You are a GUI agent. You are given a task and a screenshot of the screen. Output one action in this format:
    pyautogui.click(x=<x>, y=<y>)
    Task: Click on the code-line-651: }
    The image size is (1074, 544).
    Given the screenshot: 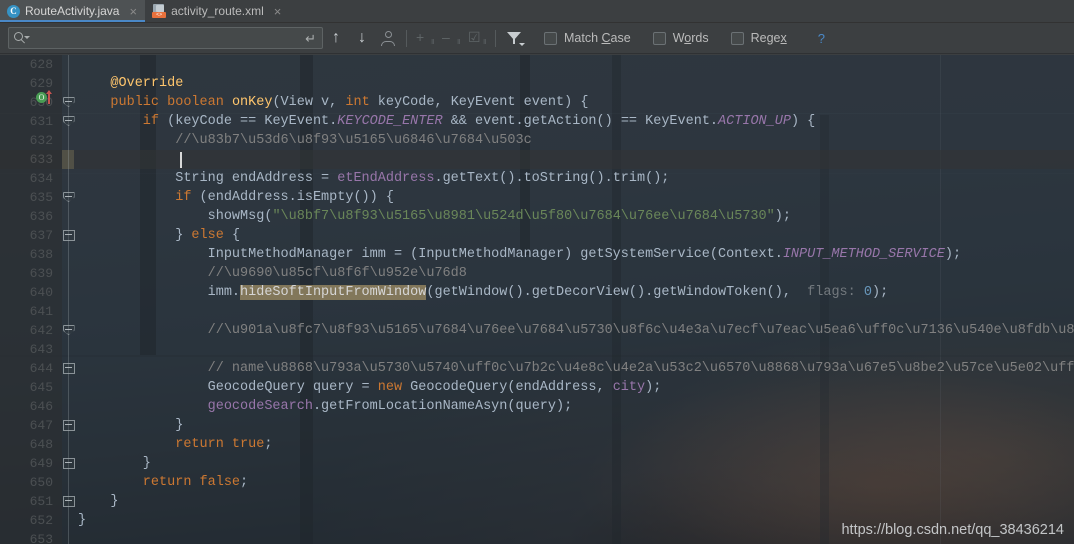 What is the action you would take?
    pyautogui.click(x=98, y=501)
    